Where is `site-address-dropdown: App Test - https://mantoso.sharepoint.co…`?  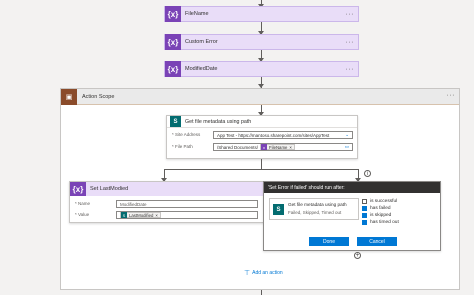 site-address-dropdown: App Test - https://mantoso.sharepoint.co… is located at coordinates (283, 135).